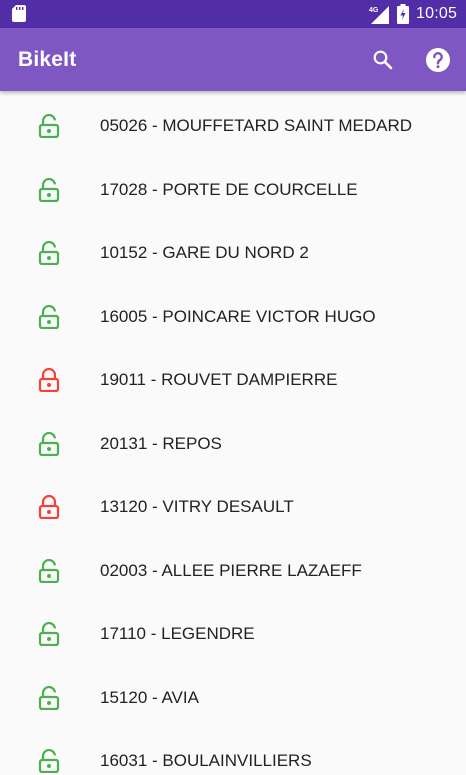 The height and width of the screenshot is (775, 466). I want to click on station-item: 15120 - AVIA, so click(233, 695).